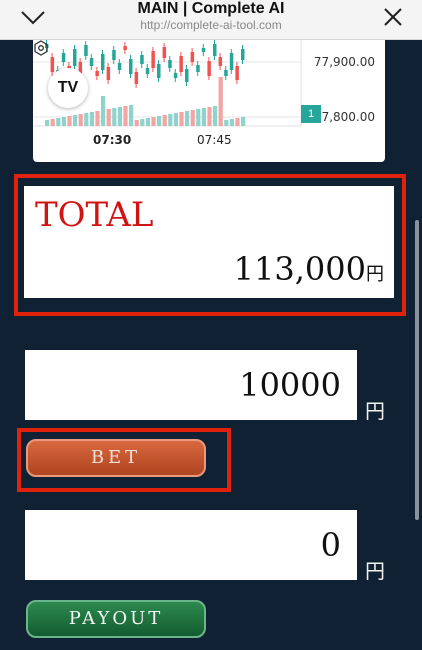  What do you see at coordinates (311, 114) in the screenshot?
I see `price-badge: 1` at bounding box center [311, 114].